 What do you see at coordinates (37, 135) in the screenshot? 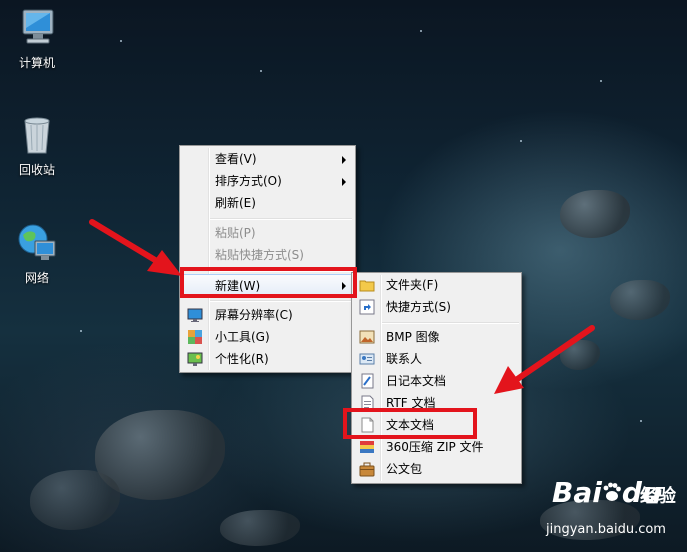
I see `recycle-bin-icon` at bounding box center [37, 135].